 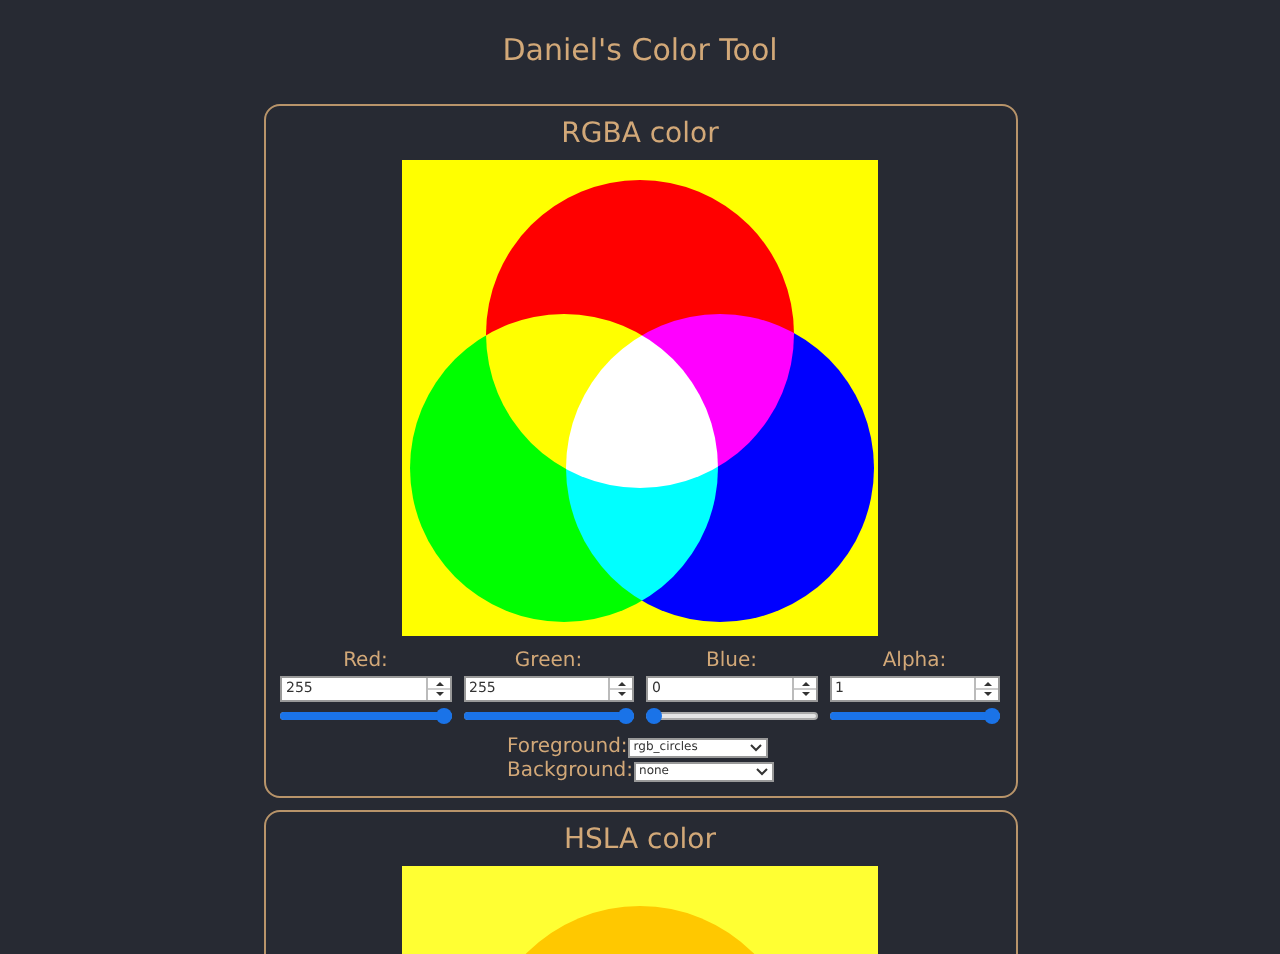 What do you see at coordinates (567, 748) in the screenshot?
I see `select-label: Foreground:` at bounding box center [567, 748].